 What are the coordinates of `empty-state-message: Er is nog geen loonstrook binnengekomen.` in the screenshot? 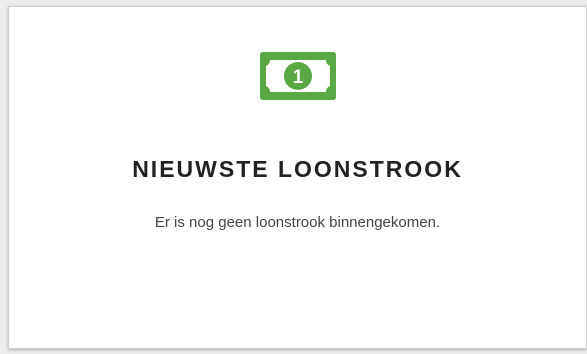 It's located at (297, 222).